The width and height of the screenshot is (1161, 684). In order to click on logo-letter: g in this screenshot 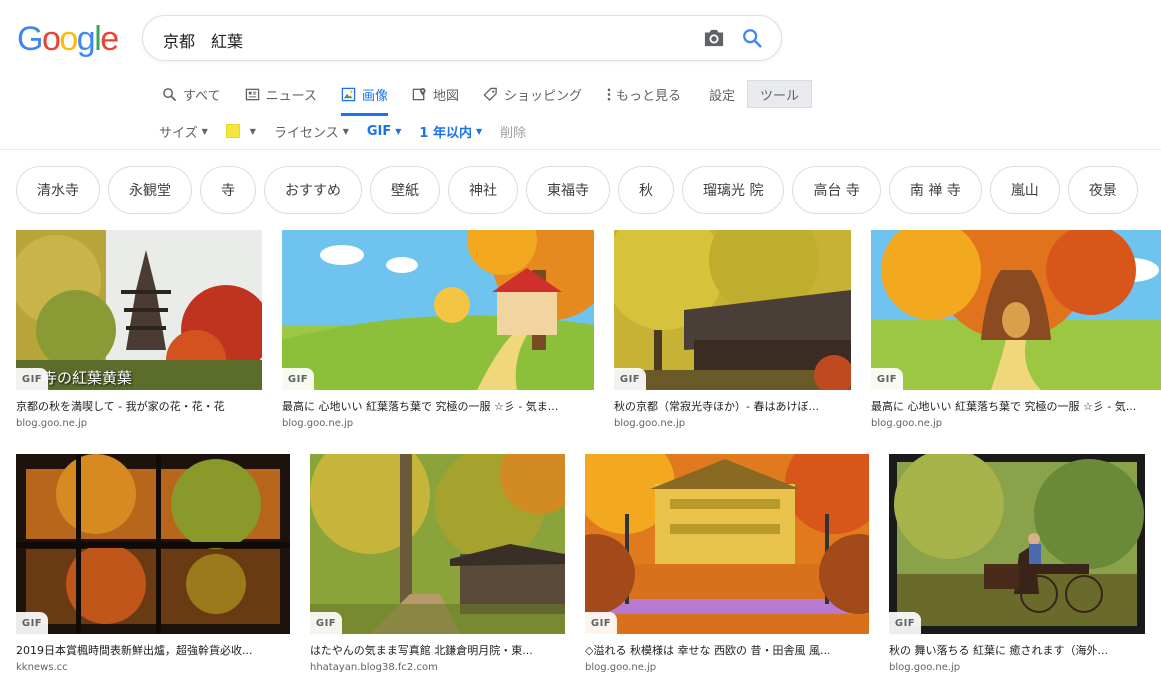, I will do `click(86, 39)`.